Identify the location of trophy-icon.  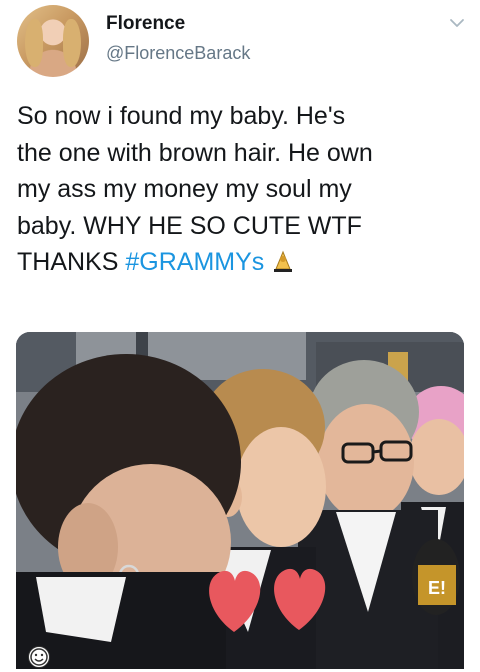
(283, 261).